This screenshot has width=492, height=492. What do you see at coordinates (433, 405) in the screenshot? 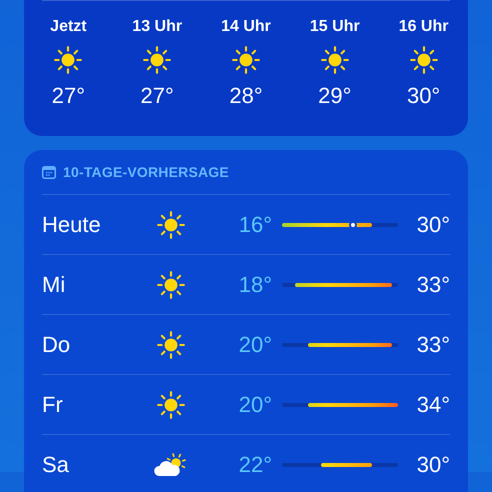
I see `high-temperature: 34°` at bounding box center [433, 405].